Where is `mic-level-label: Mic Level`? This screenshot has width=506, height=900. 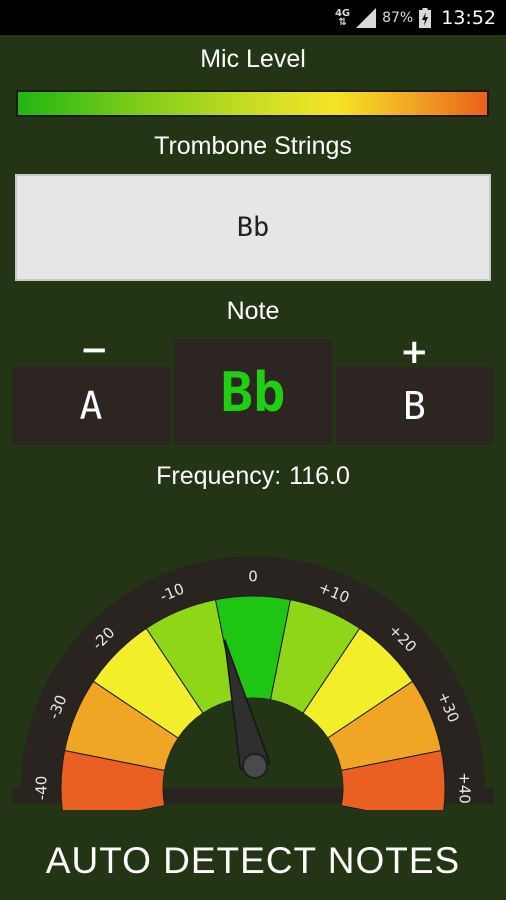 mic-level-label: Mic Level is located at coordinates (253, 59).